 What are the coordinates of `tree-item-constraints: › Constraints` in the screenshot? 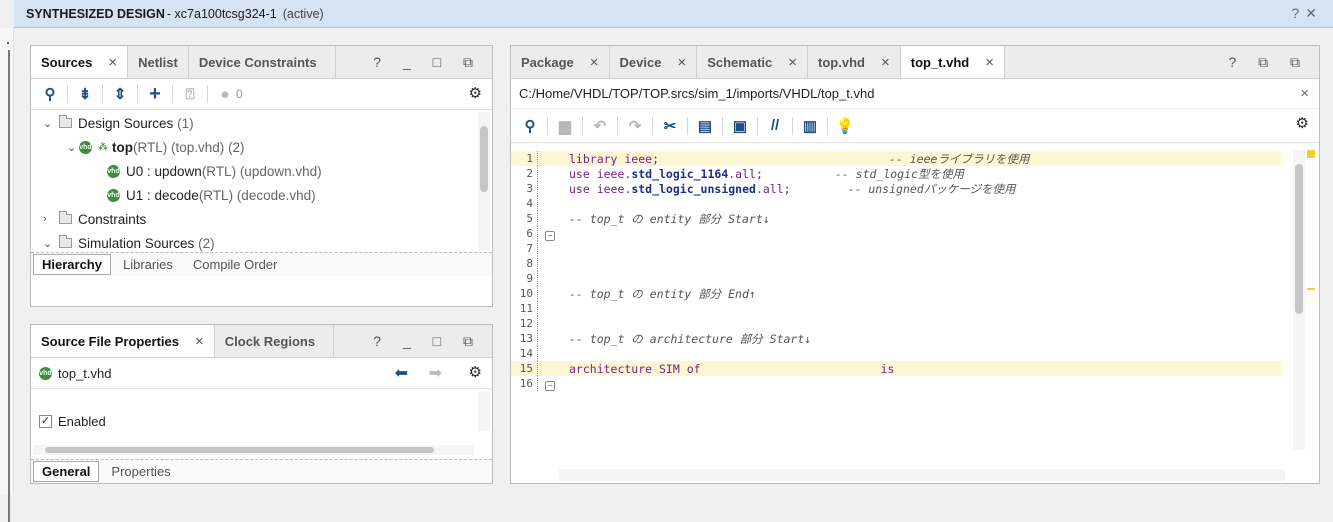 It's located at (94, 219).